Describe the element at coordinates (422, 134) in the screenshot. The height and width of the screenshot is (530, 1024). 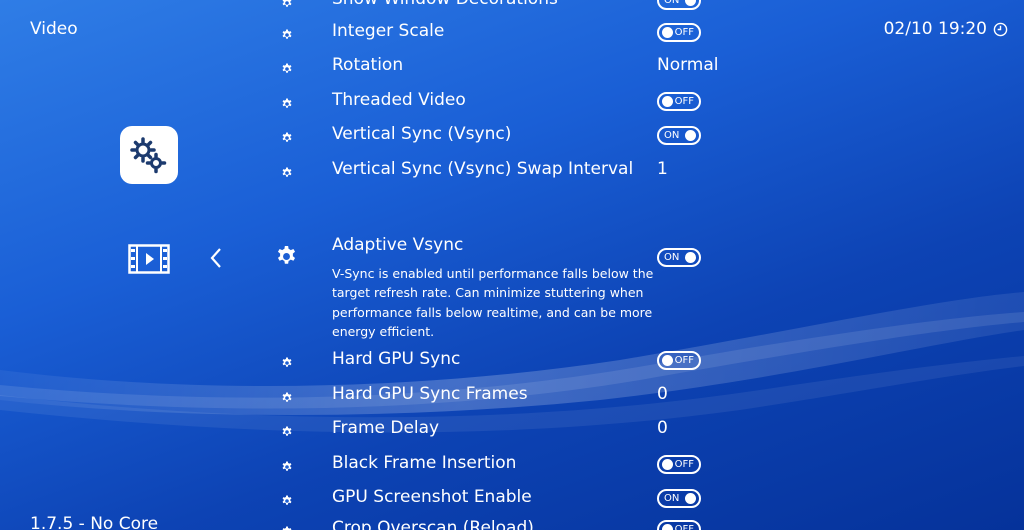
I see `setting-label: Vertical Sync (Vsync)` at that location.